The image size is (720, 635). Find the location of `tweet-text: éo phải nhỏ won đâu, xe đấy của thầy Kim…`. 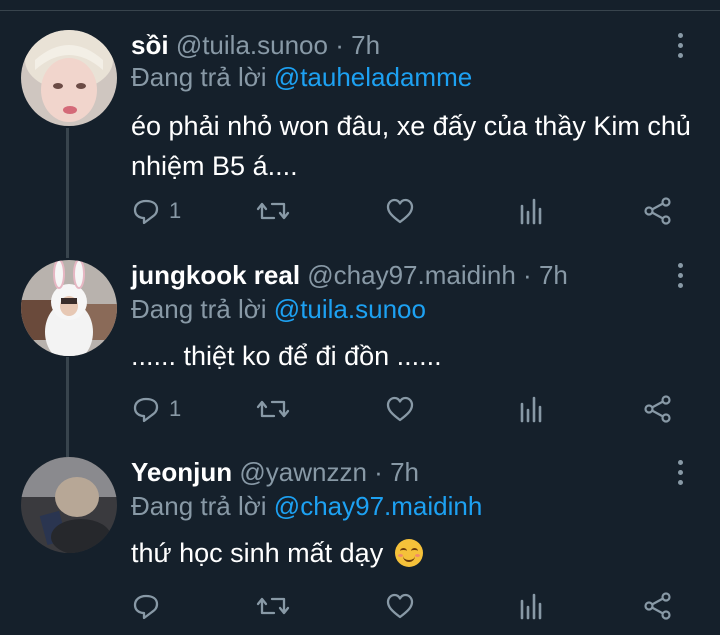

tweet-text: éo phải nhỏ won đâu, xe đấy của thầy Kim… is located at coordinates (411, 146).